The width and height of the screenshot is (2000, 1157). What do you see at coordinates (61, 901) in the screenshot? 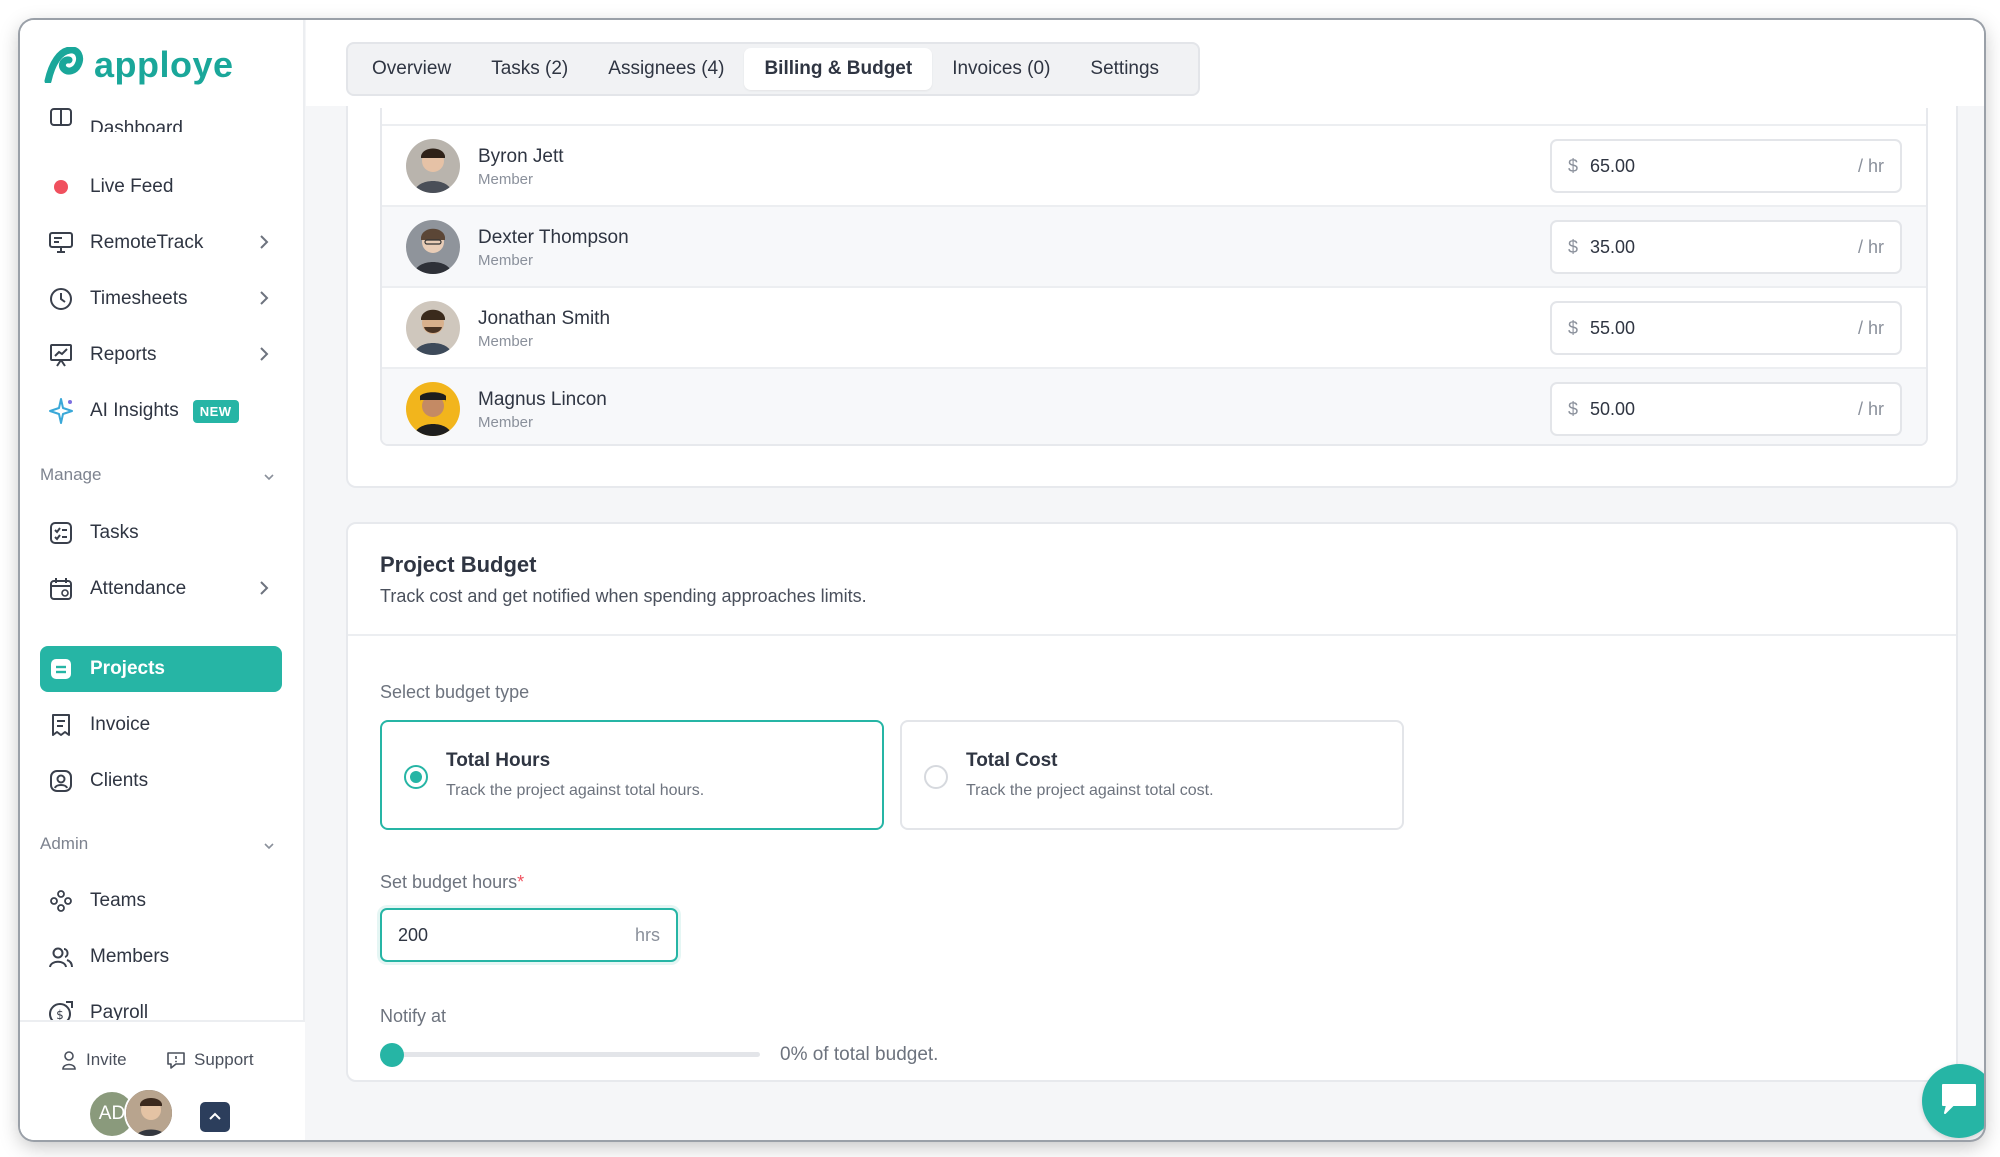
I see `teams-icon` at bounding box center [61, 901].